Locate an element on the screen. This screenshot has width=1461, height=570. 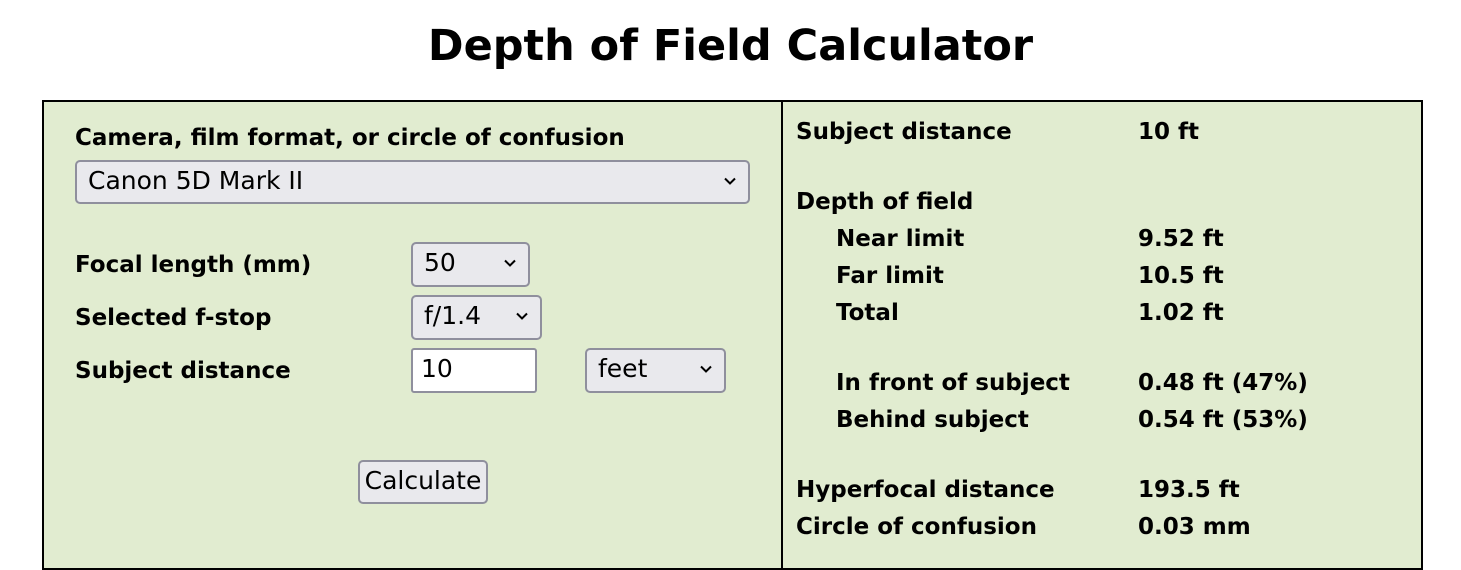
behind-label: Behind subject is located at coordinates (932, 420).